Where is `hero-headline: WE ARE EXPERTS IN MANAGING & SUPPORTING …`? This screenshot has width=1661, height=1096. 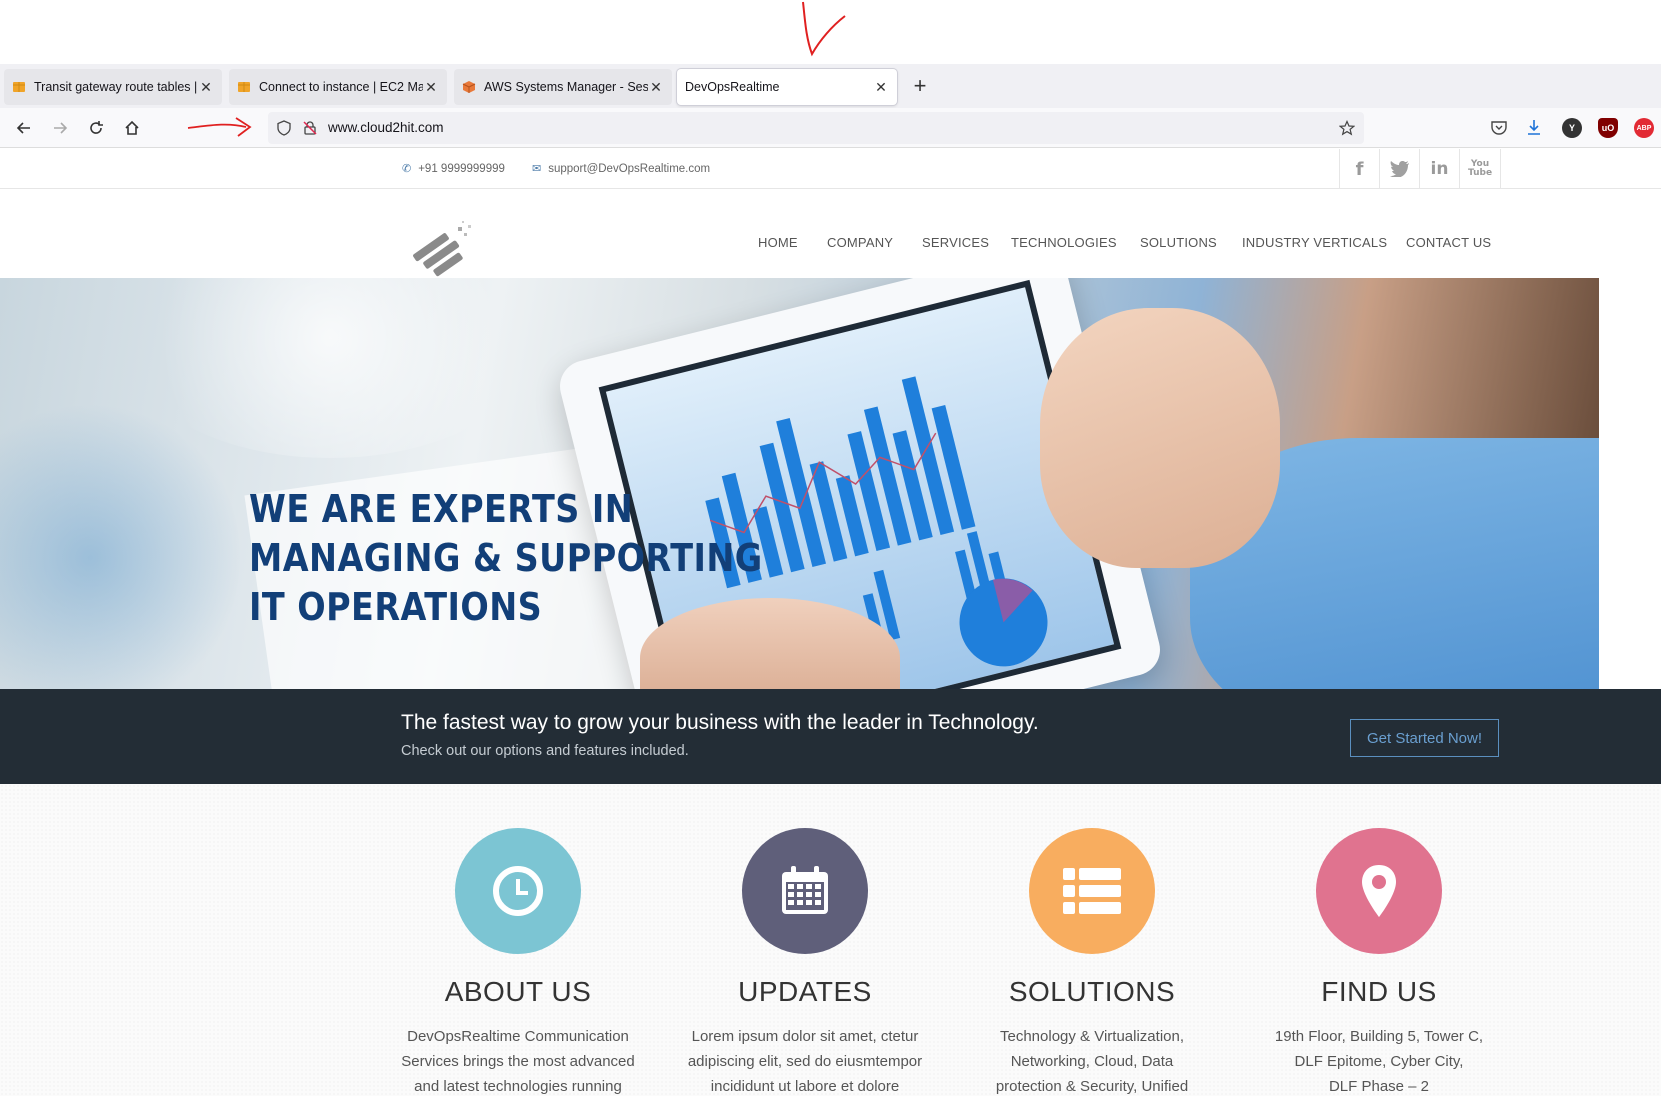 hero-headline: WE ARE EXPERTS IN MANAGING & SUPPORTING … is located at coordinates (506, 558).